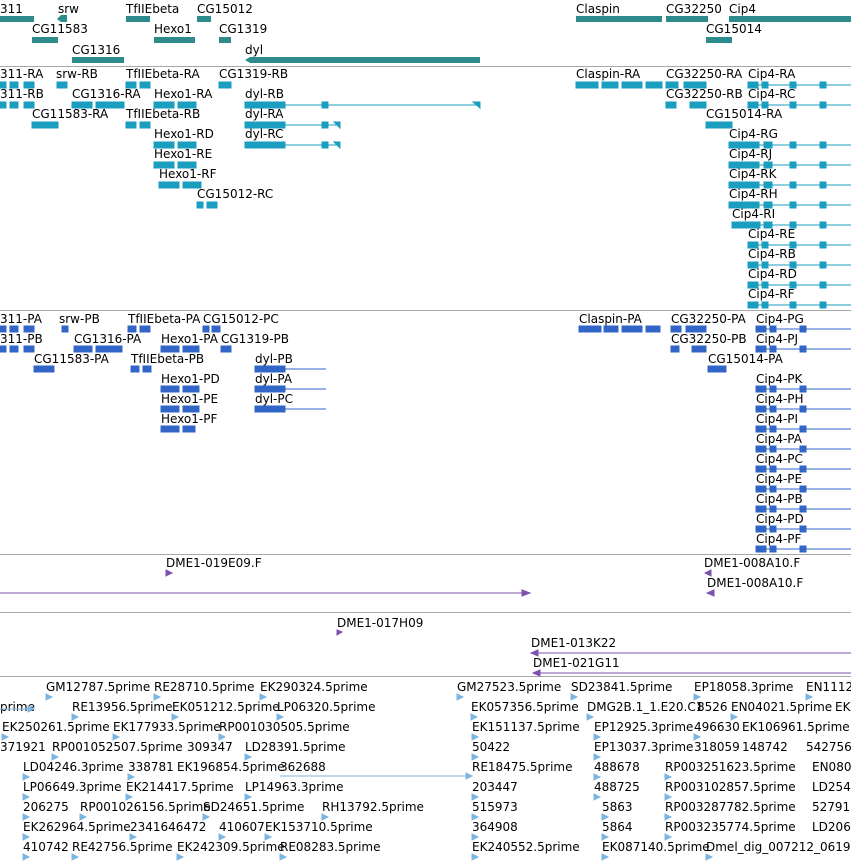 Image resolution: width=851 pixels, height=862 pixels. Describe the element at coordinates (169, 573) in the screenshot. I see `clone-marker` at that location.